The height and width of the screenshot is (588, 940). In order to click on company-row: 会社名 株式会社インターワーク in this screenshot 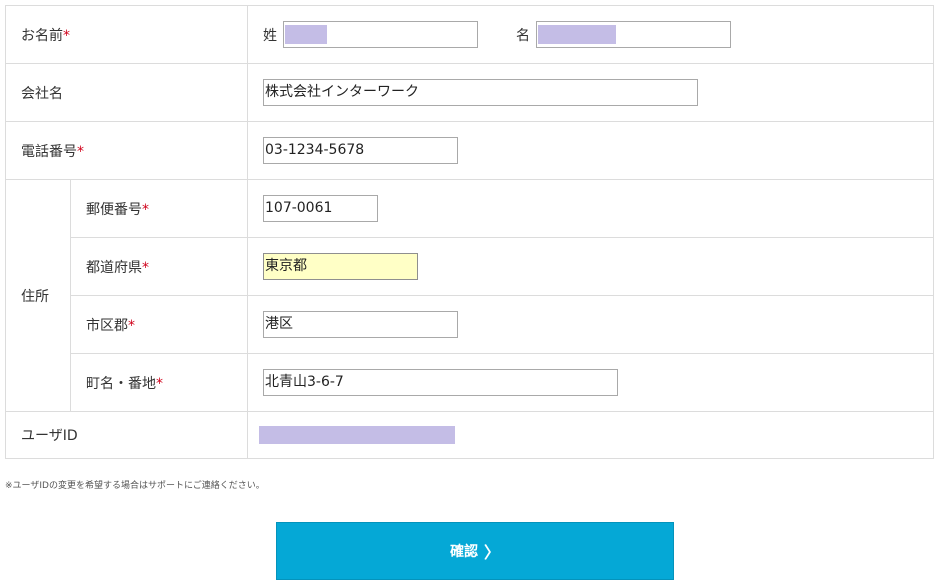, I will do `click(469, 92)`.